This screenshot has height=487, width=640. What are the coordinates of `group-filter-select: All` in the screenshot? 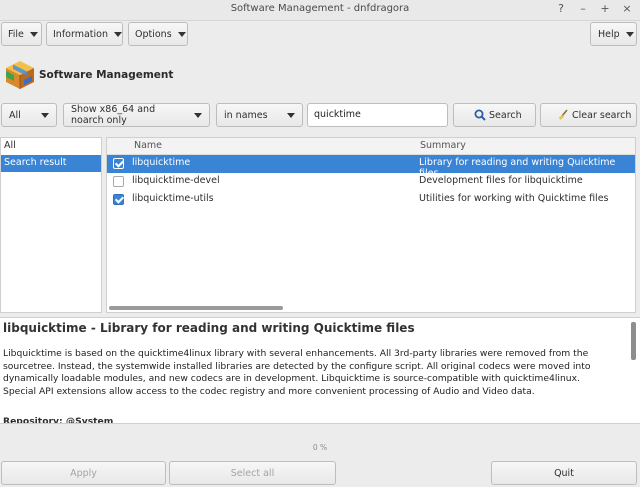 It's located at (29, 115).